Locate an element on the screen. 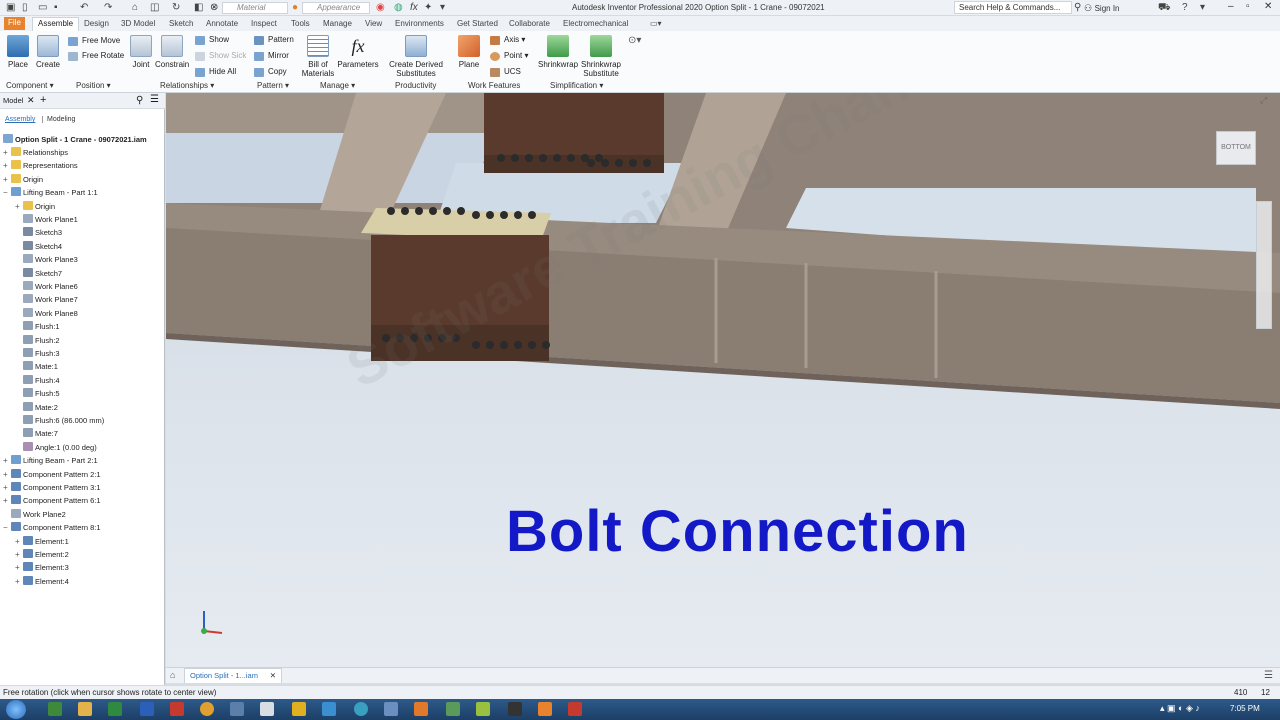  tabs-menu-icon: ☰ is located at coordinates (1268, 675).